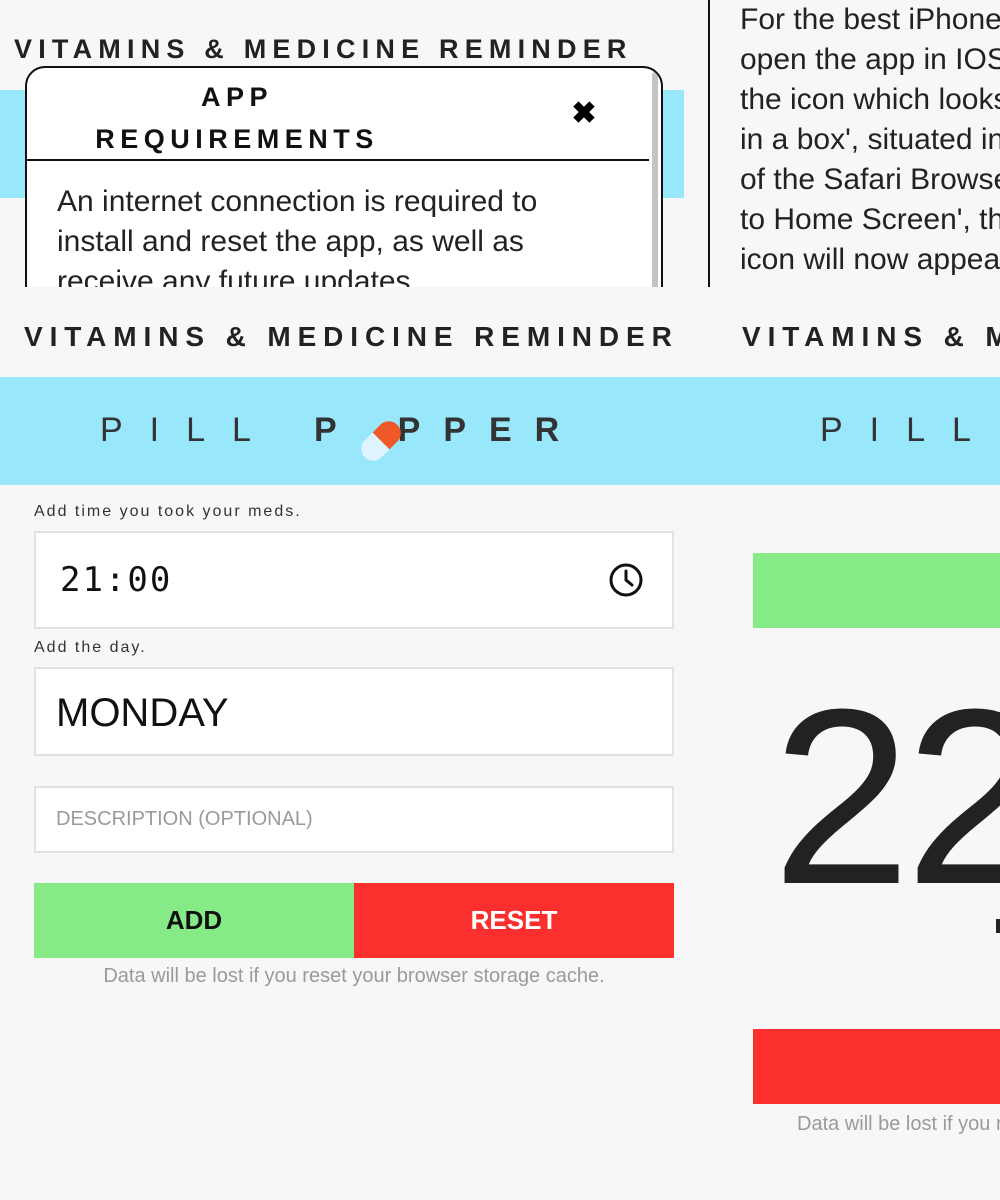 The height and width of the screenshot is (1200, 1000). I want to click on time-input: 21:00, so click(354, 580).